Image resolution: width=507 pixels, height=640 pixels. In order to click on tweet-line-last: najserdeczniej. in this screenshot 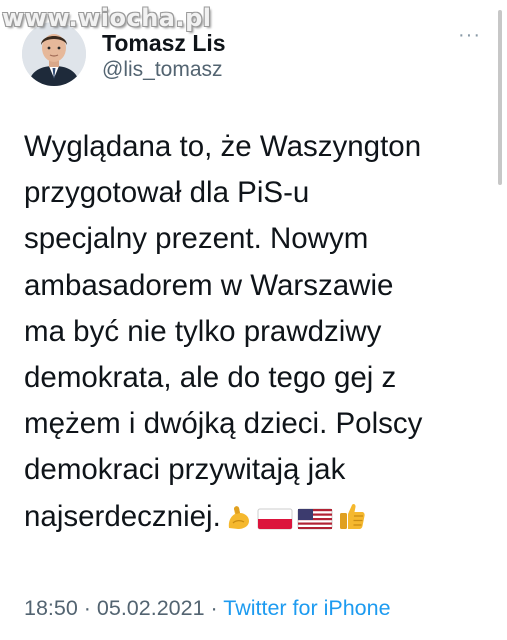, I will do `click(259, 519)`.